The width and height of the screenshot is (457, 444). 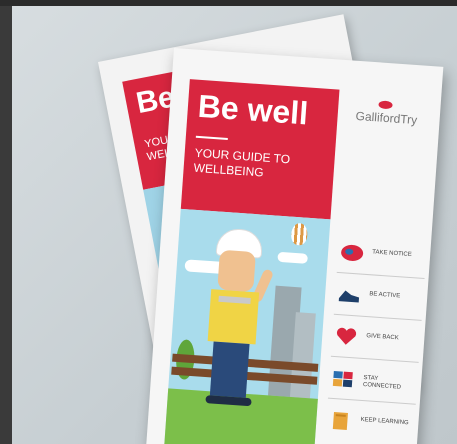 What do you see at coordinates (6, 225) in the screenshot?
I see `left-bar` at bounding box center [6, 225].